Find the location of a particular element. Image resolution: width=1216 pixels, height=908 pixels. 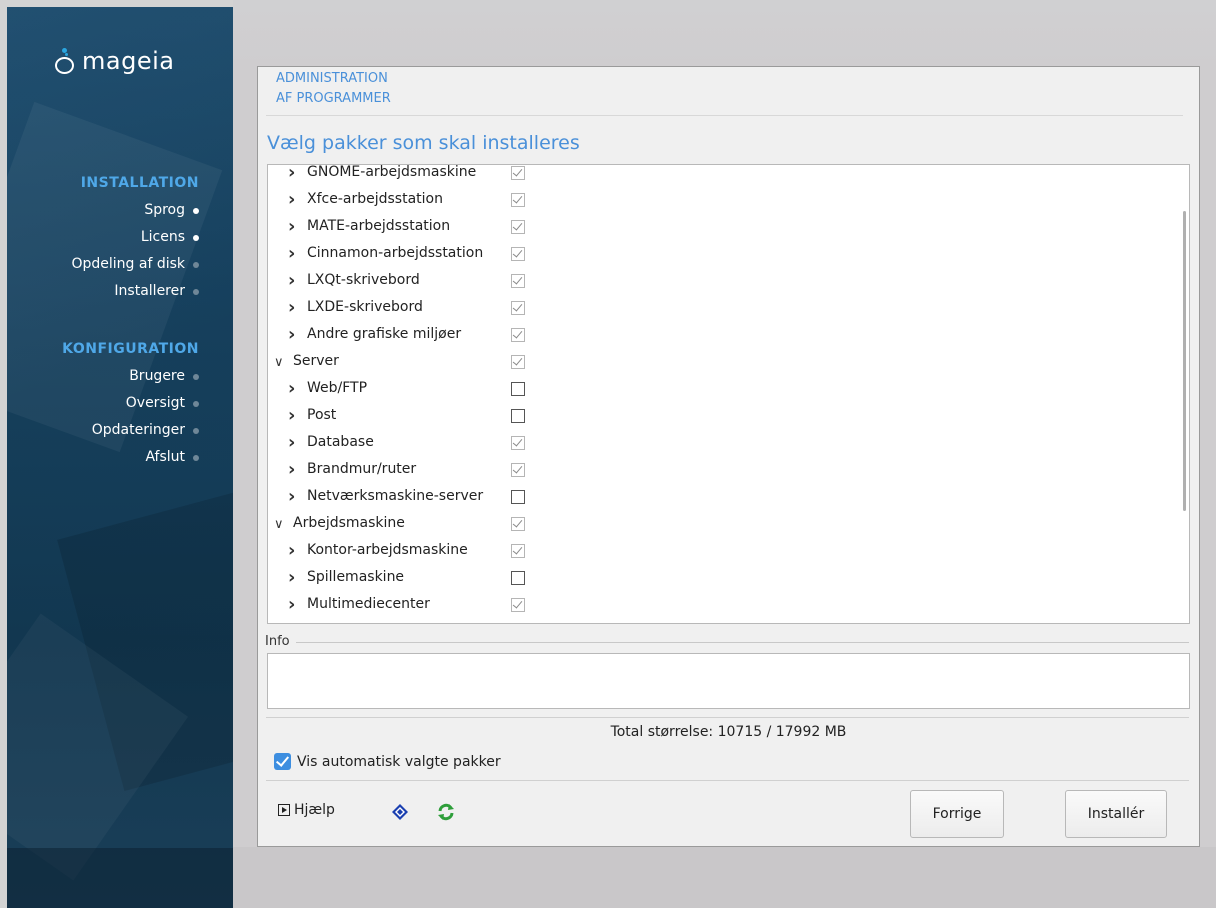

section-title-installation: INSTALLATION is located at coordinates (139, 183).